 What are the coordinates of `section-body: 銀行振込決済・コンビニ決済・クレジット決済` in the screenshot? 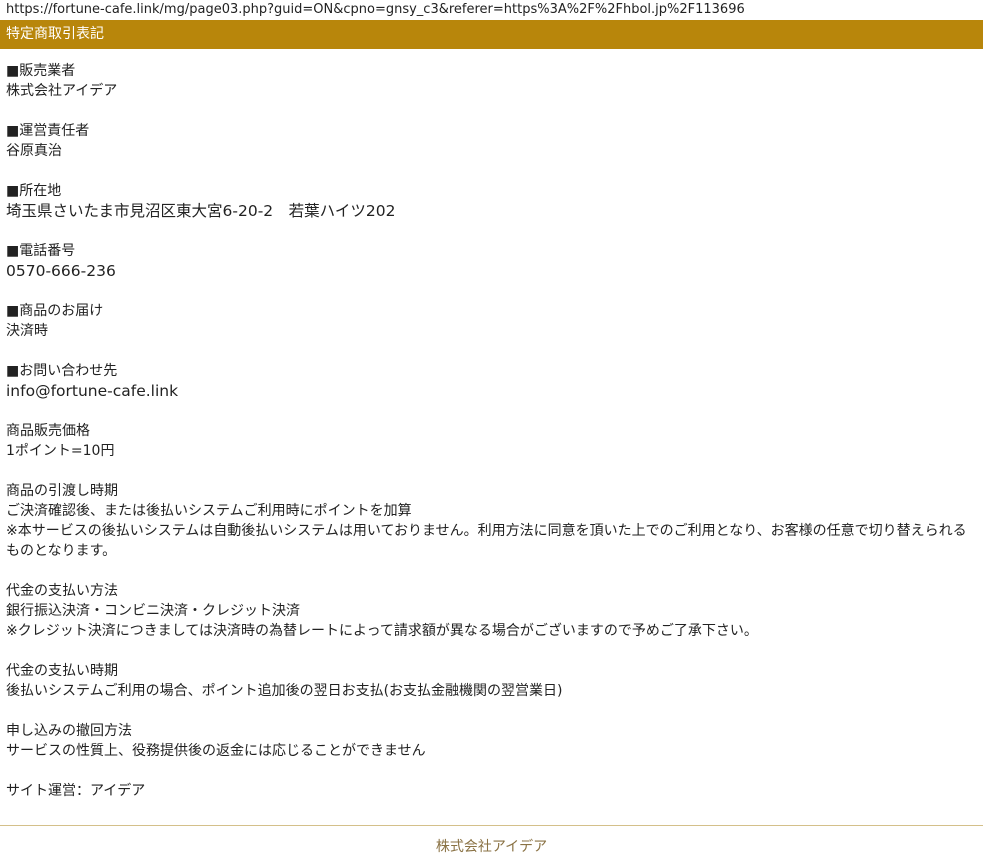 It's located at (153, 611).